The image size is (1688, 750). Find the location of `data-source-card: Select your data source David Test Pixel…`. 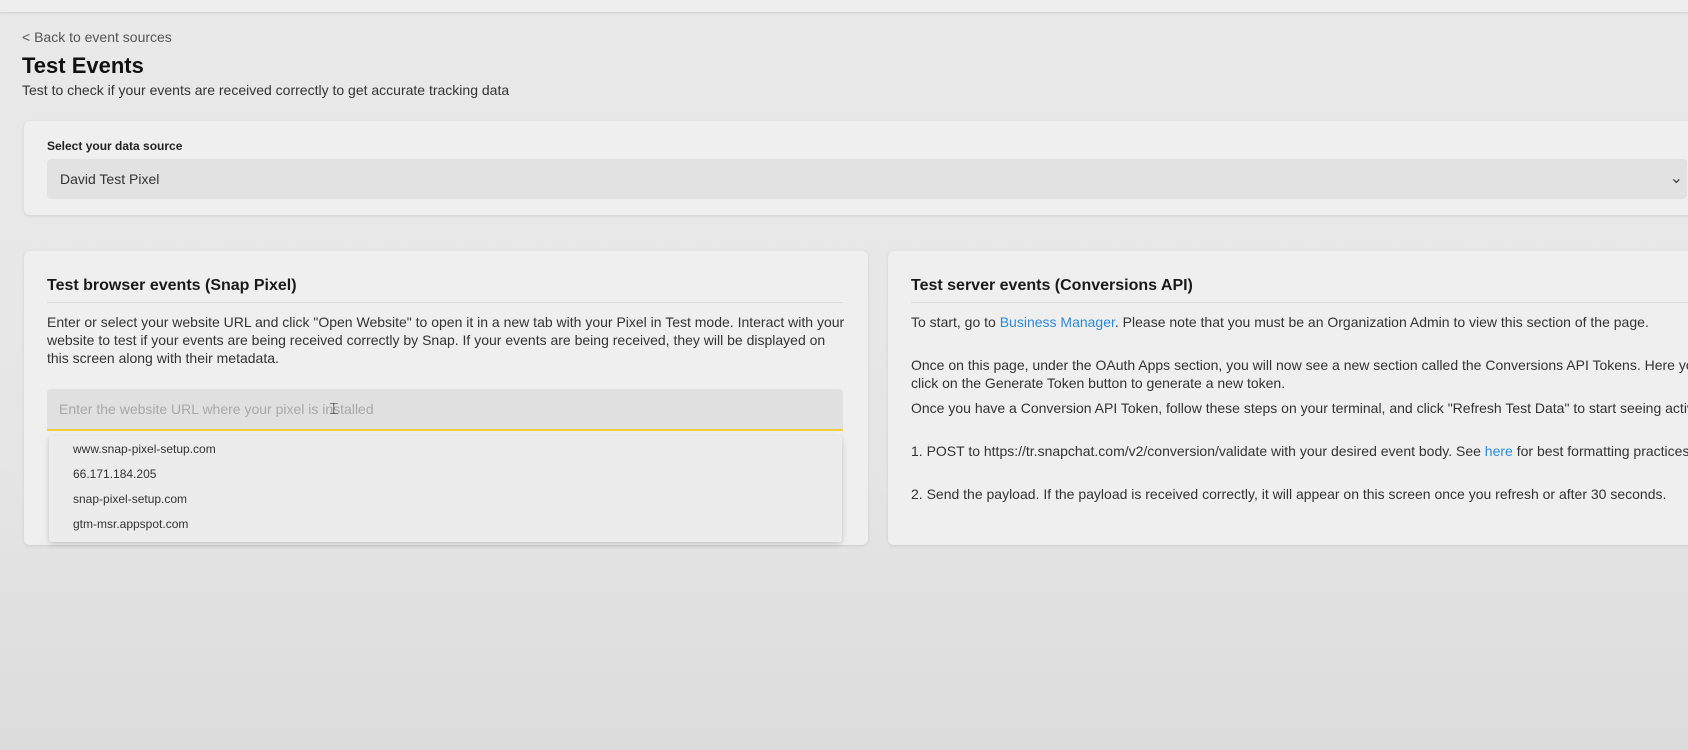

data-source-card: Select your data source David Test Pixel… is located at coordinates (856, 168).